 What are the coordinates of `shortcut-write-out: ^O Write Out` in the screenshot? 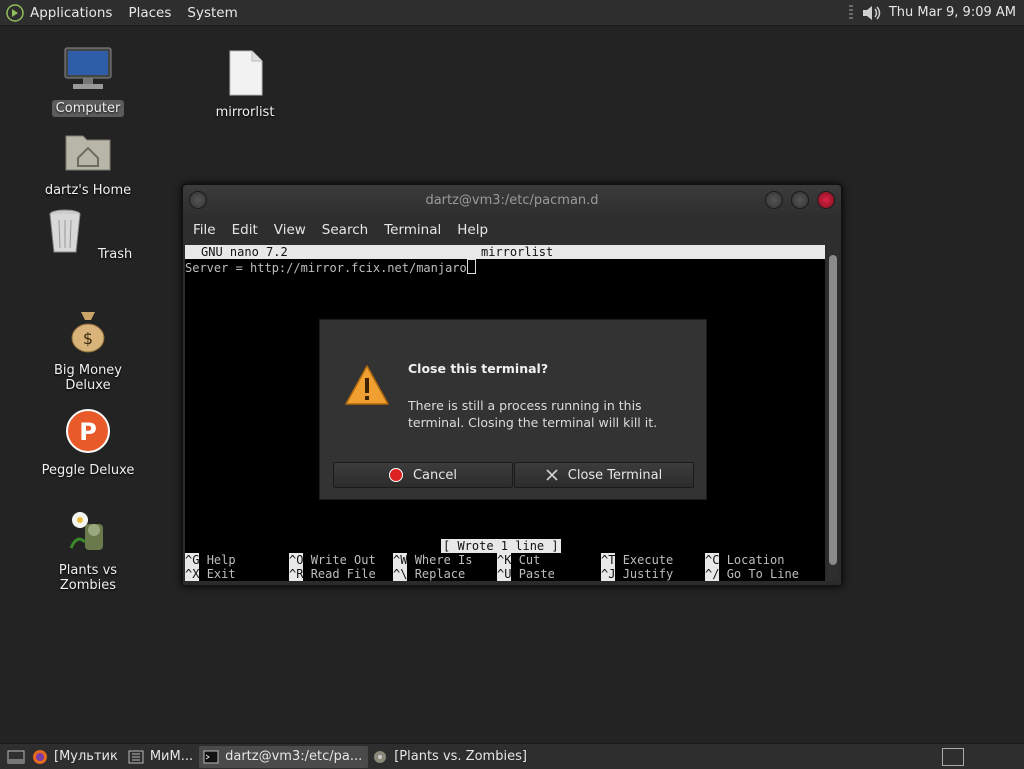 It's located at (332, 560).